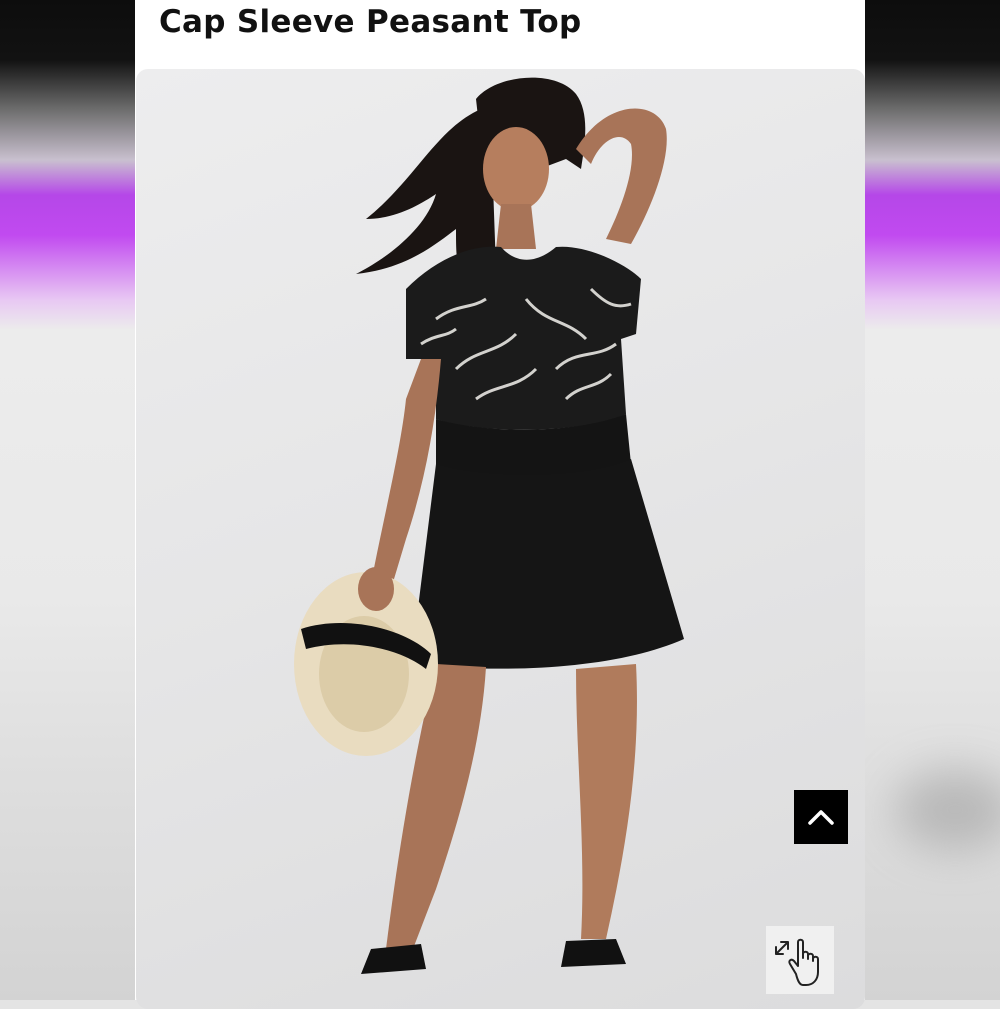  I want to click on product-title: Cap Sleeve Peasant Top, so click(370, 22).